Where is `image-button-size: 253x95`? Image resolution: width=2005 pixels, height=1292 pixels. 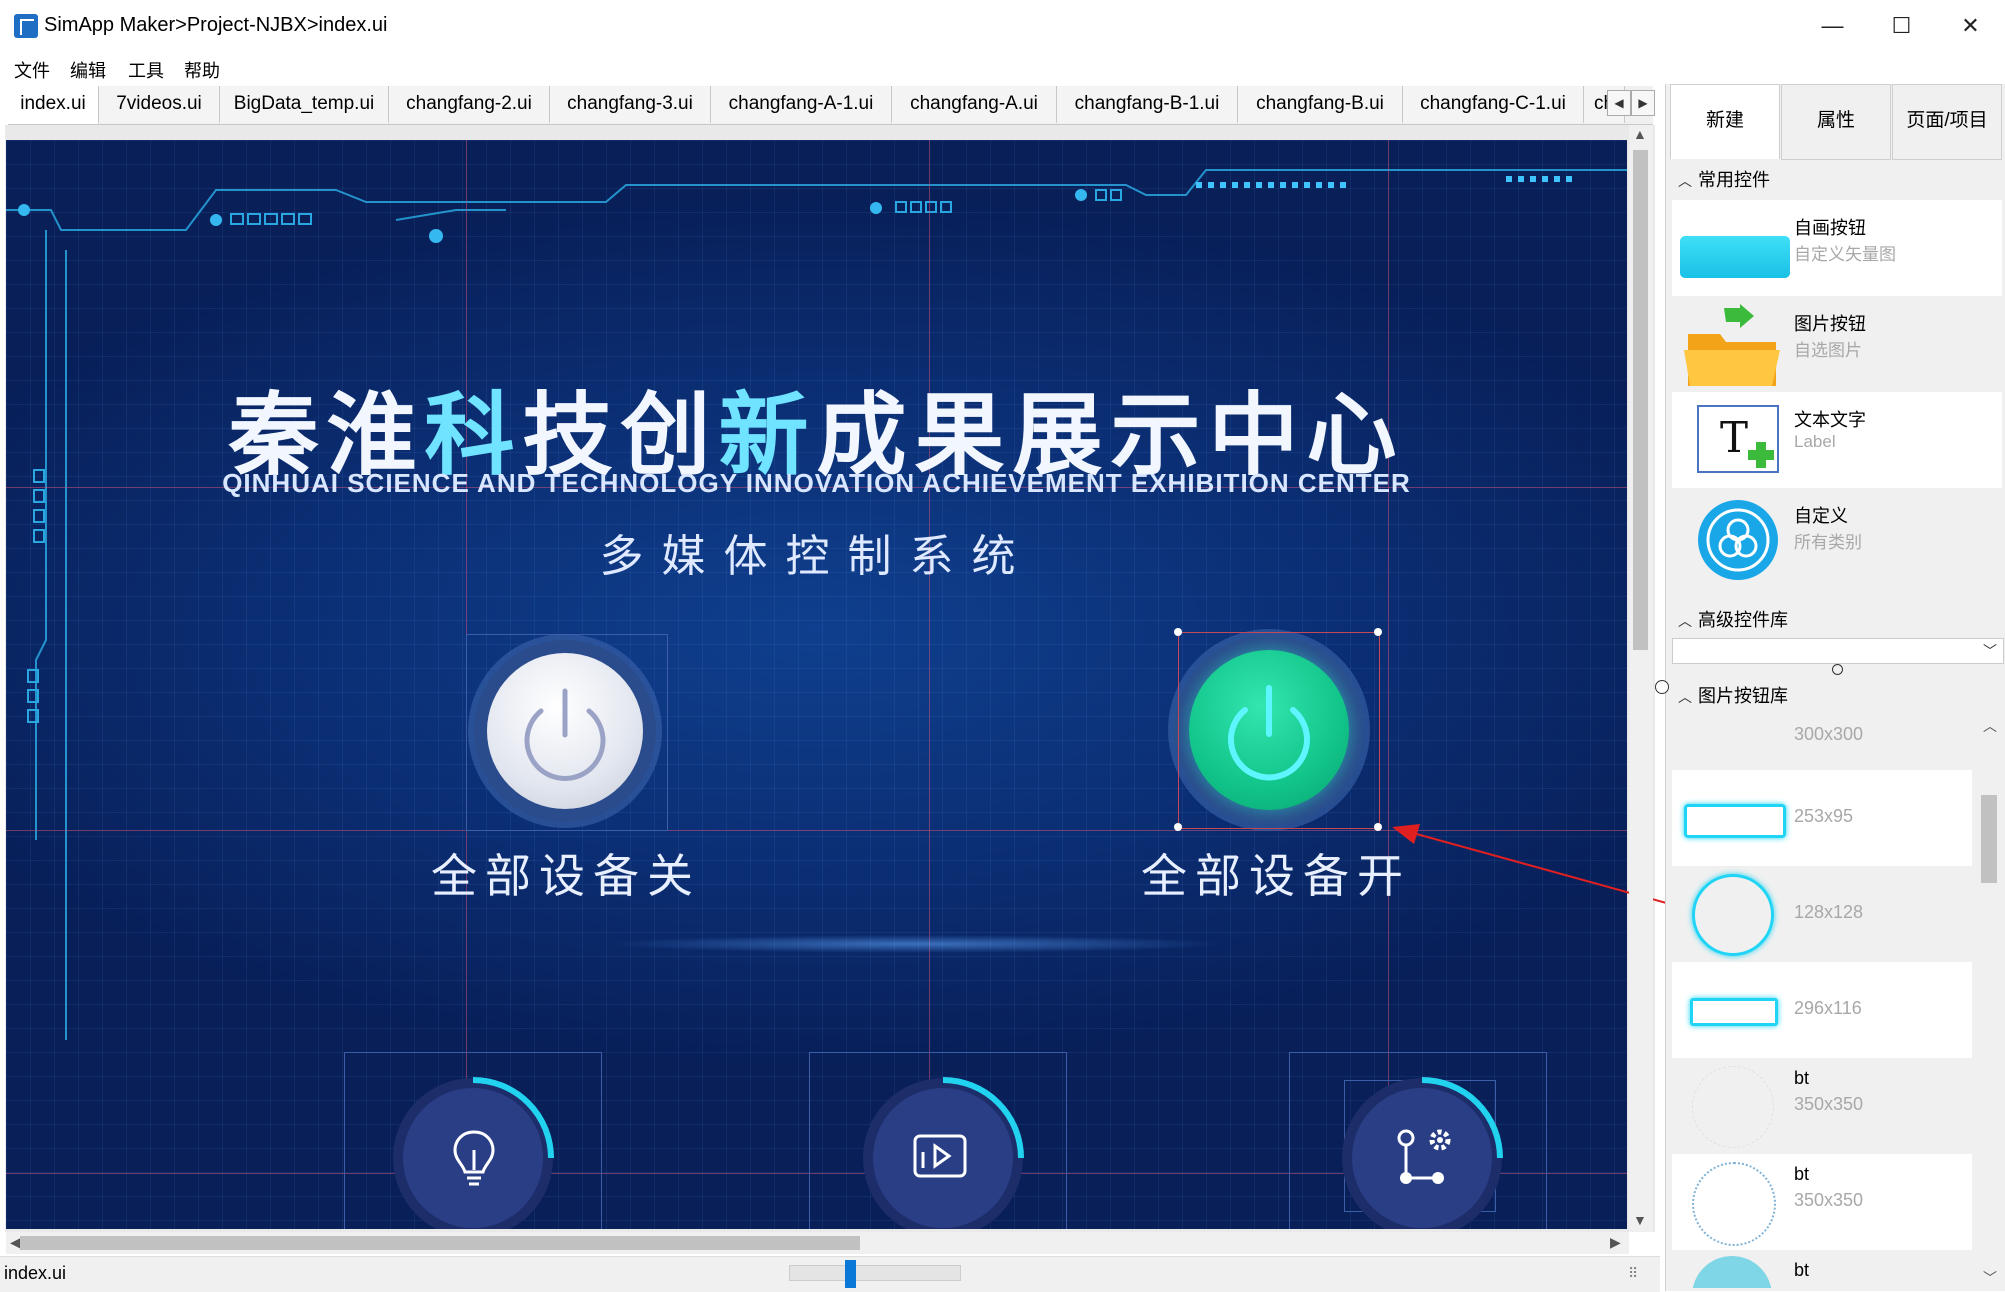
image-button-size: 253x95 is located at coordinates (1824, 816).